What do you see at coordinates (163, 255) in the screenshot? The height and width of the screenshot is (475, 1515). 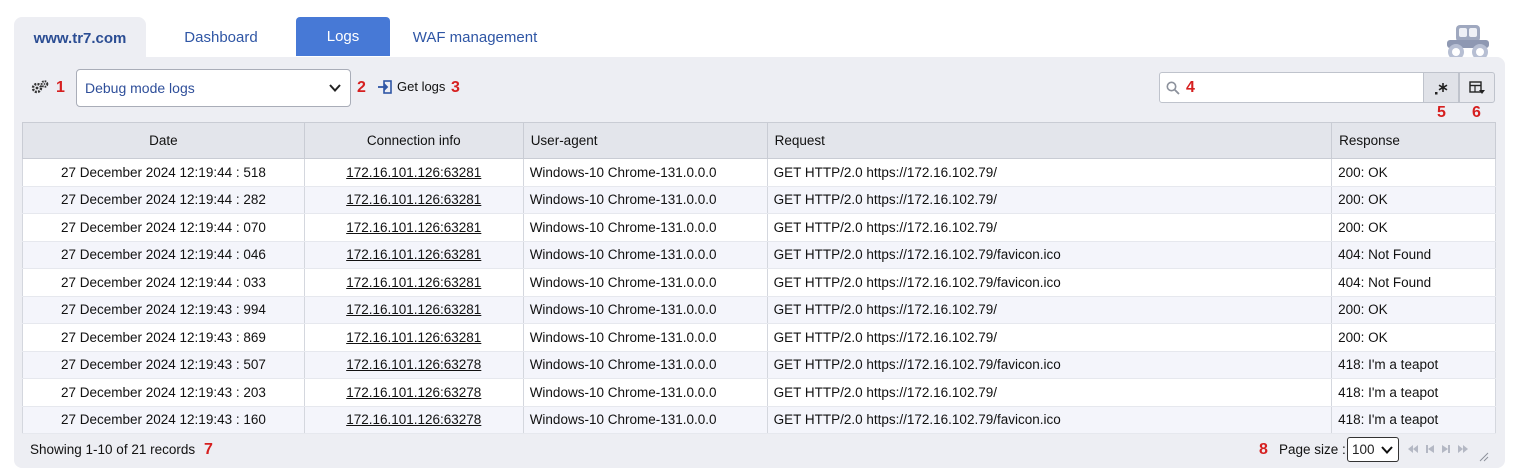 I see `cell-date: 27 December 2024 12:19:44 : 046` at bounding box center [163, 255].